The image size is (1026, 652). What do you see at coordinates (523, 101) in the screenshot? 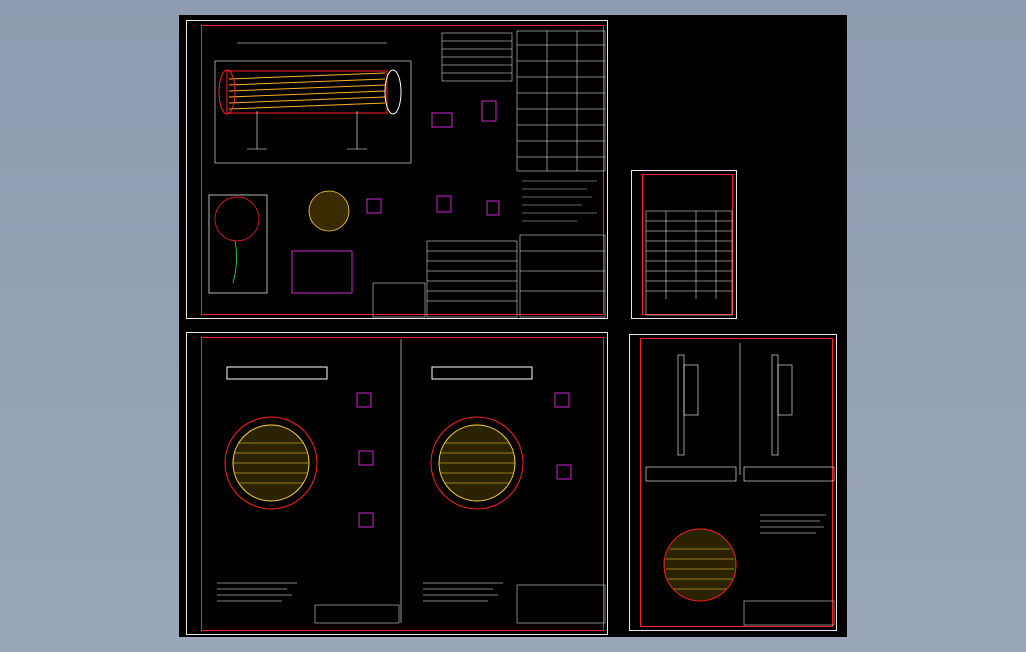
I see `parts-table-top` at bounding box center [523, 101].